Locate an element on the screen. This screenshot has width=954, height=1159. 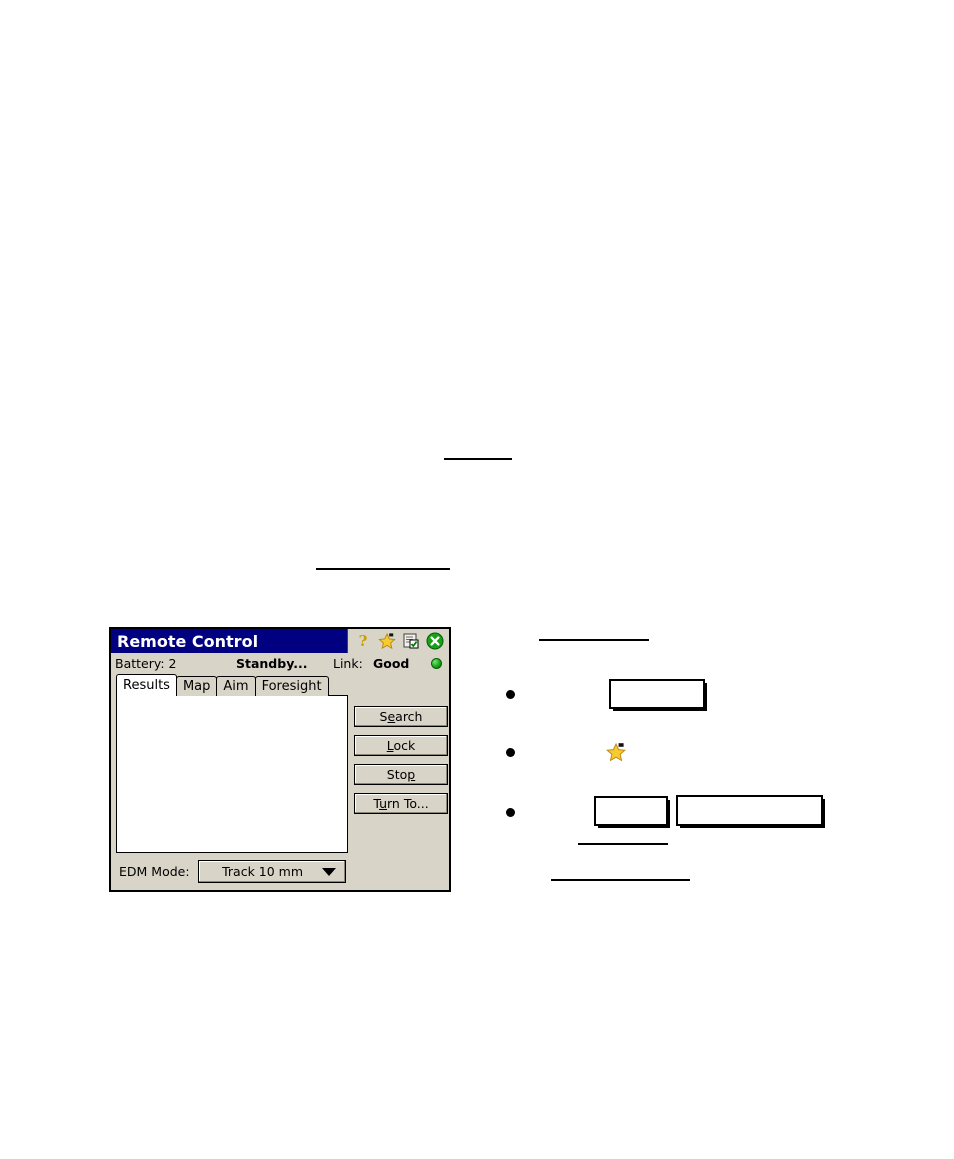
link-label: Link: is located at coordinates (348, 663).